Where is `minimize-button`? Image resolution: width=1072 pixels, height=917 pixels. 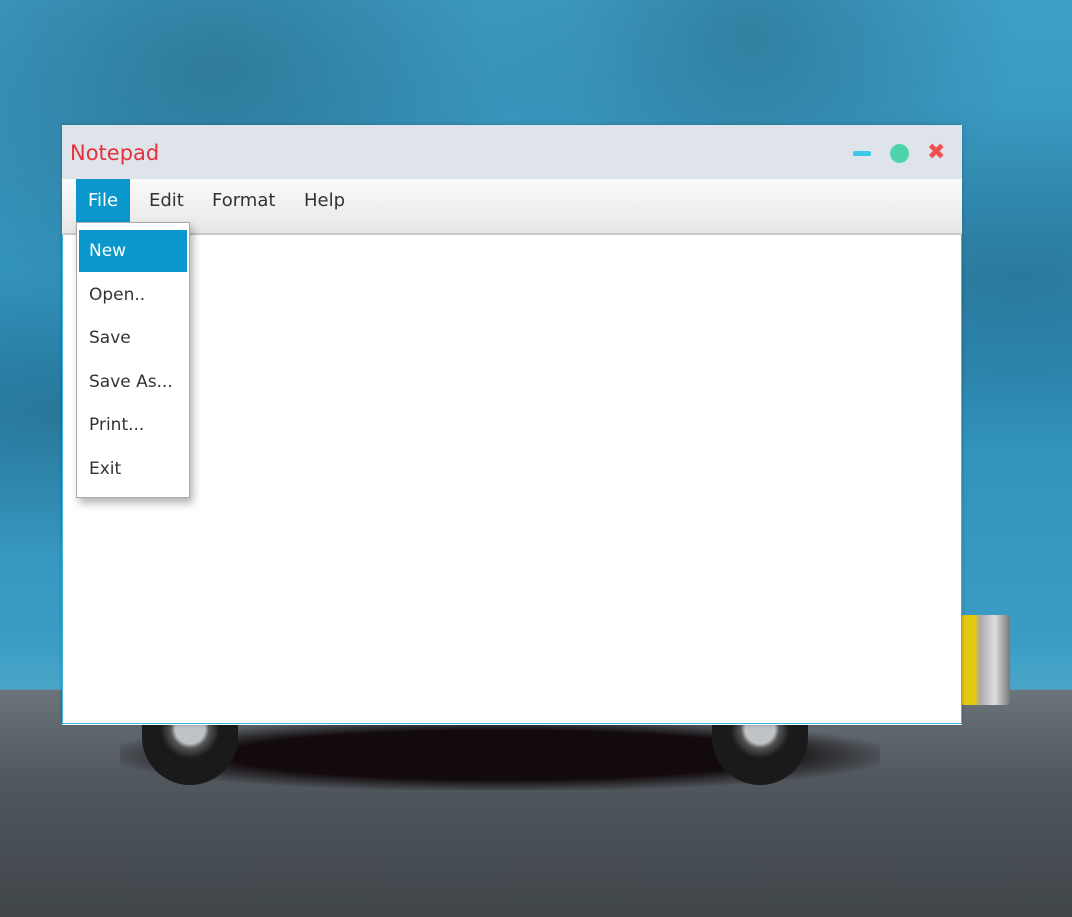 minimize-button is located at coordinates (862, 153).